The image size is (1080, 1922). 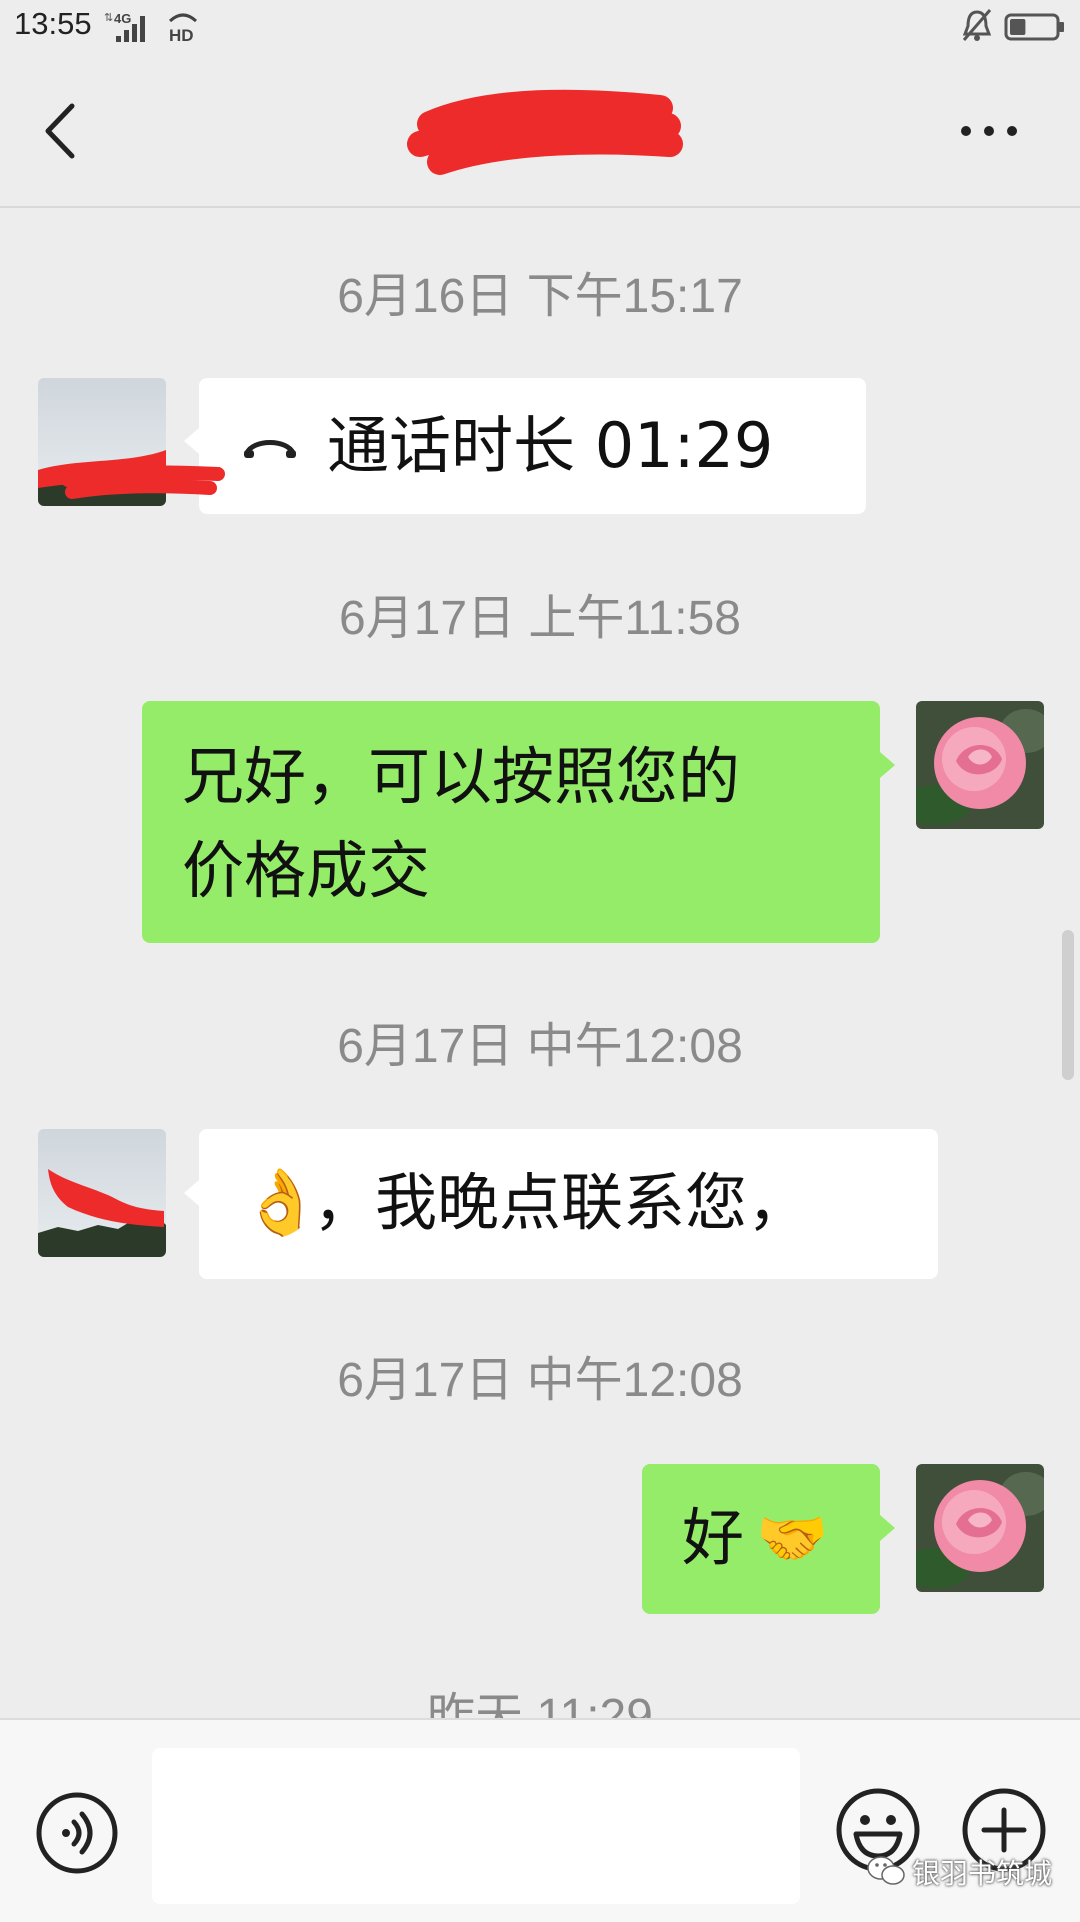 I want to click on mute-bell-icon, so click(x=977, y=25).